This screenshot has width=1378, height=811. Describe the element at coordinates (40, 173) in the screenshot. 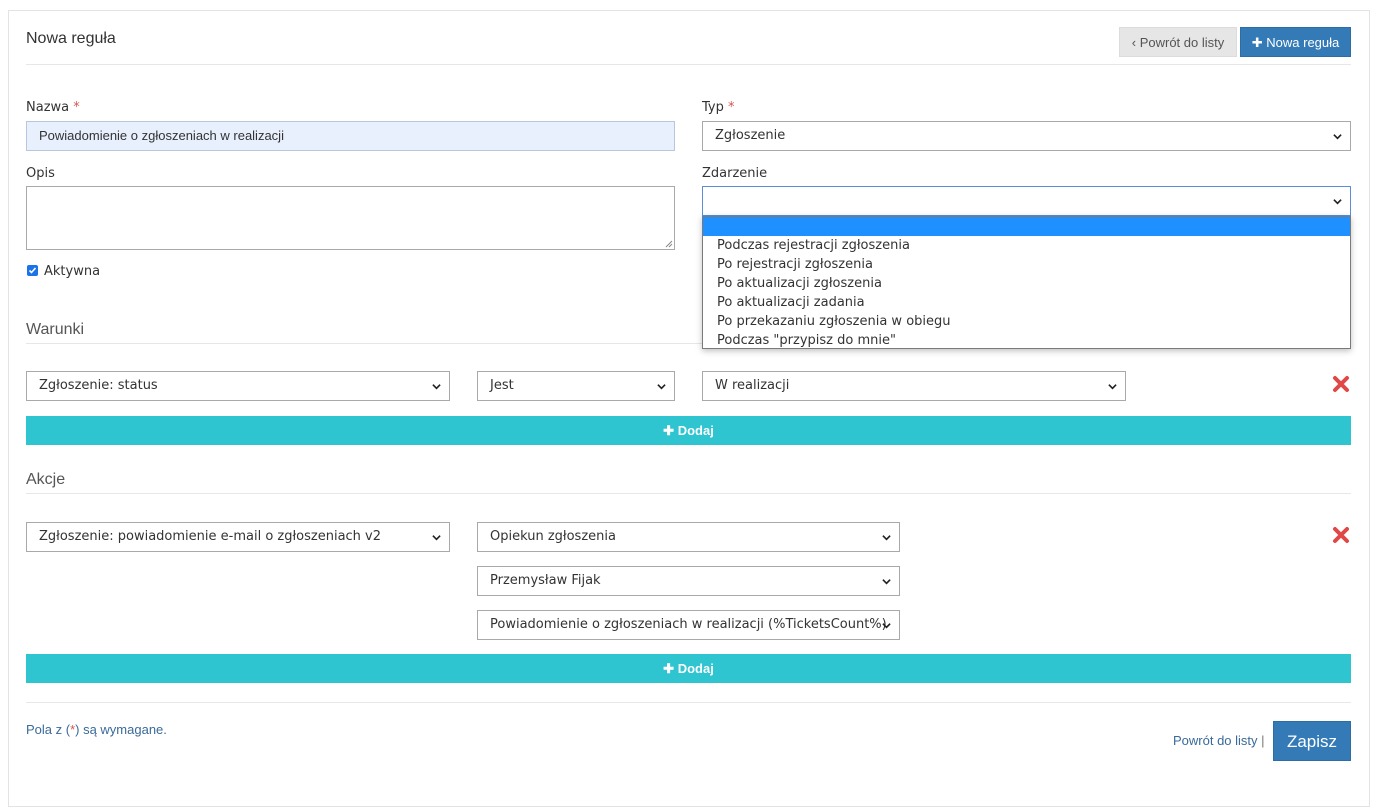

I see `description-label: Opis` at that location.